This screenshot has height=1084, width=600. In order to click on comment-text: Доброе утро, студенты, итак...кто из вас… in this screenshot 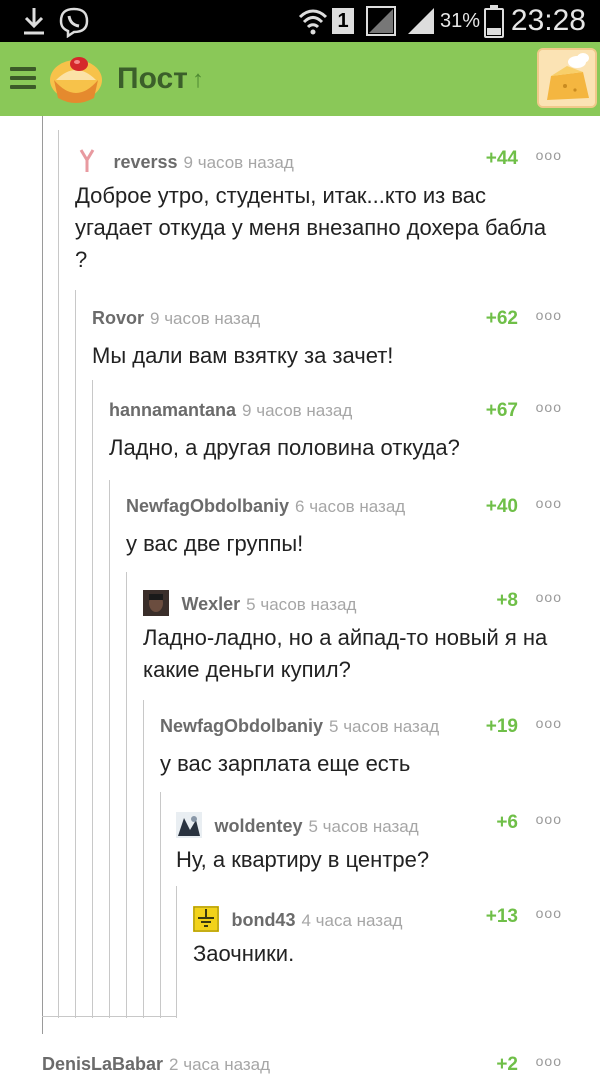, I will do `click(311, 227)`.